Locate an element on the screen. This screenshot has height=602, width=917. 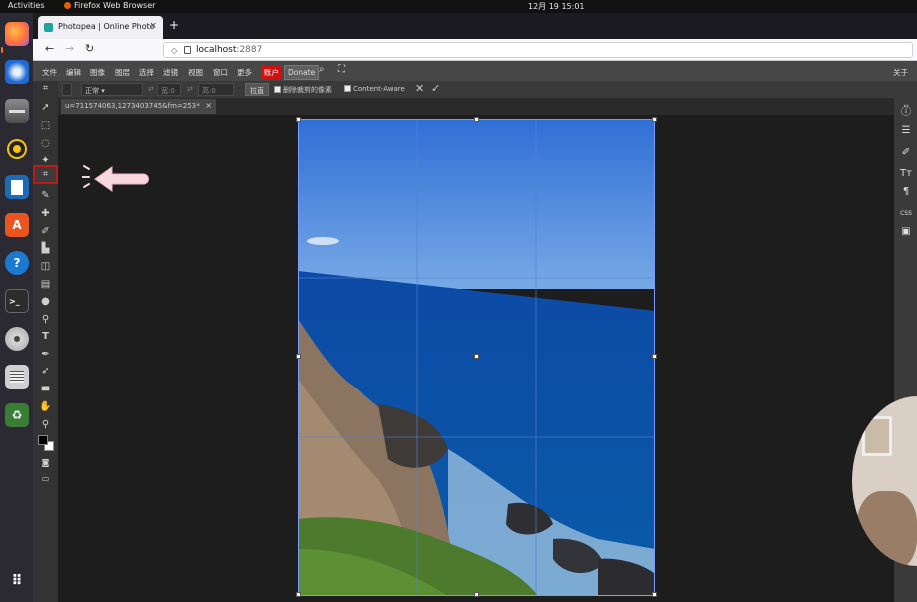
content-aware-checkbox: Content-Aware is located at coordinates (374, 89).